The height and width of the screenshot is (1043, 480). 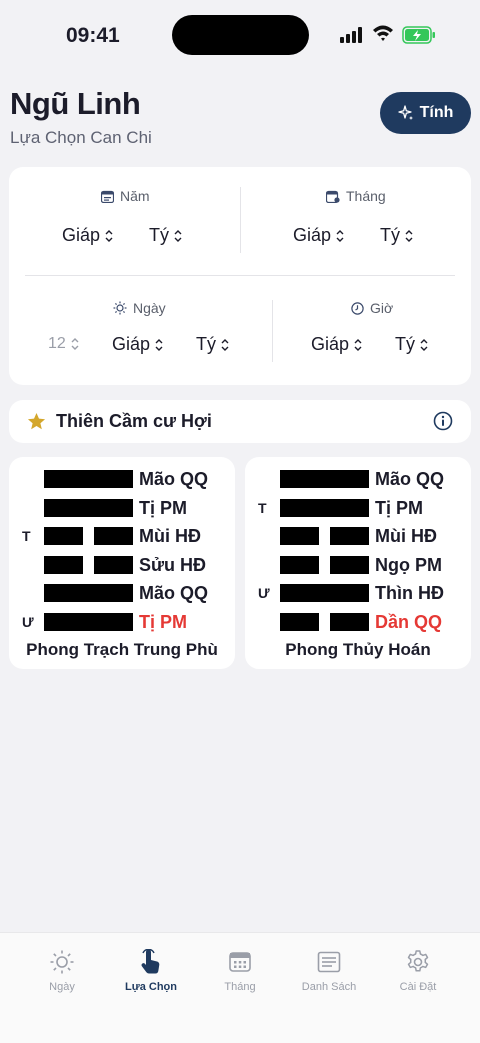 What do you see at coordinates (81, 137) in the screenshot?
I see `page-subtitle: Lựa Chọn Can Chi` at bounding box center [81, 137].